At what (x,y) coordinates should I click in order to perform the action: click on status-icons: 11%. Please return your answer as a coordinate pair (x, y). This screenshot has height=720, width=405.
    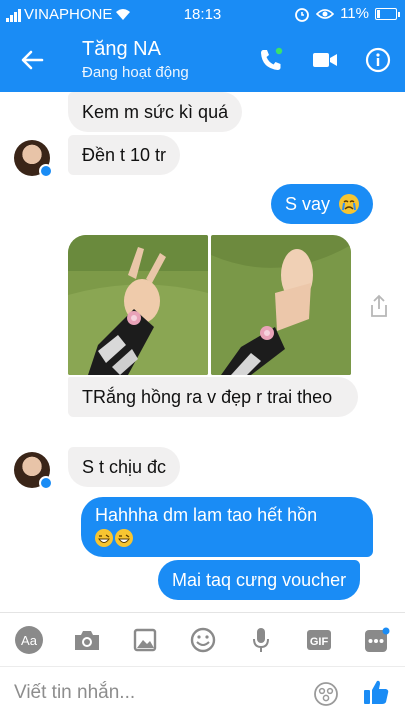
    Looking at the image, I should click on (347, 13).